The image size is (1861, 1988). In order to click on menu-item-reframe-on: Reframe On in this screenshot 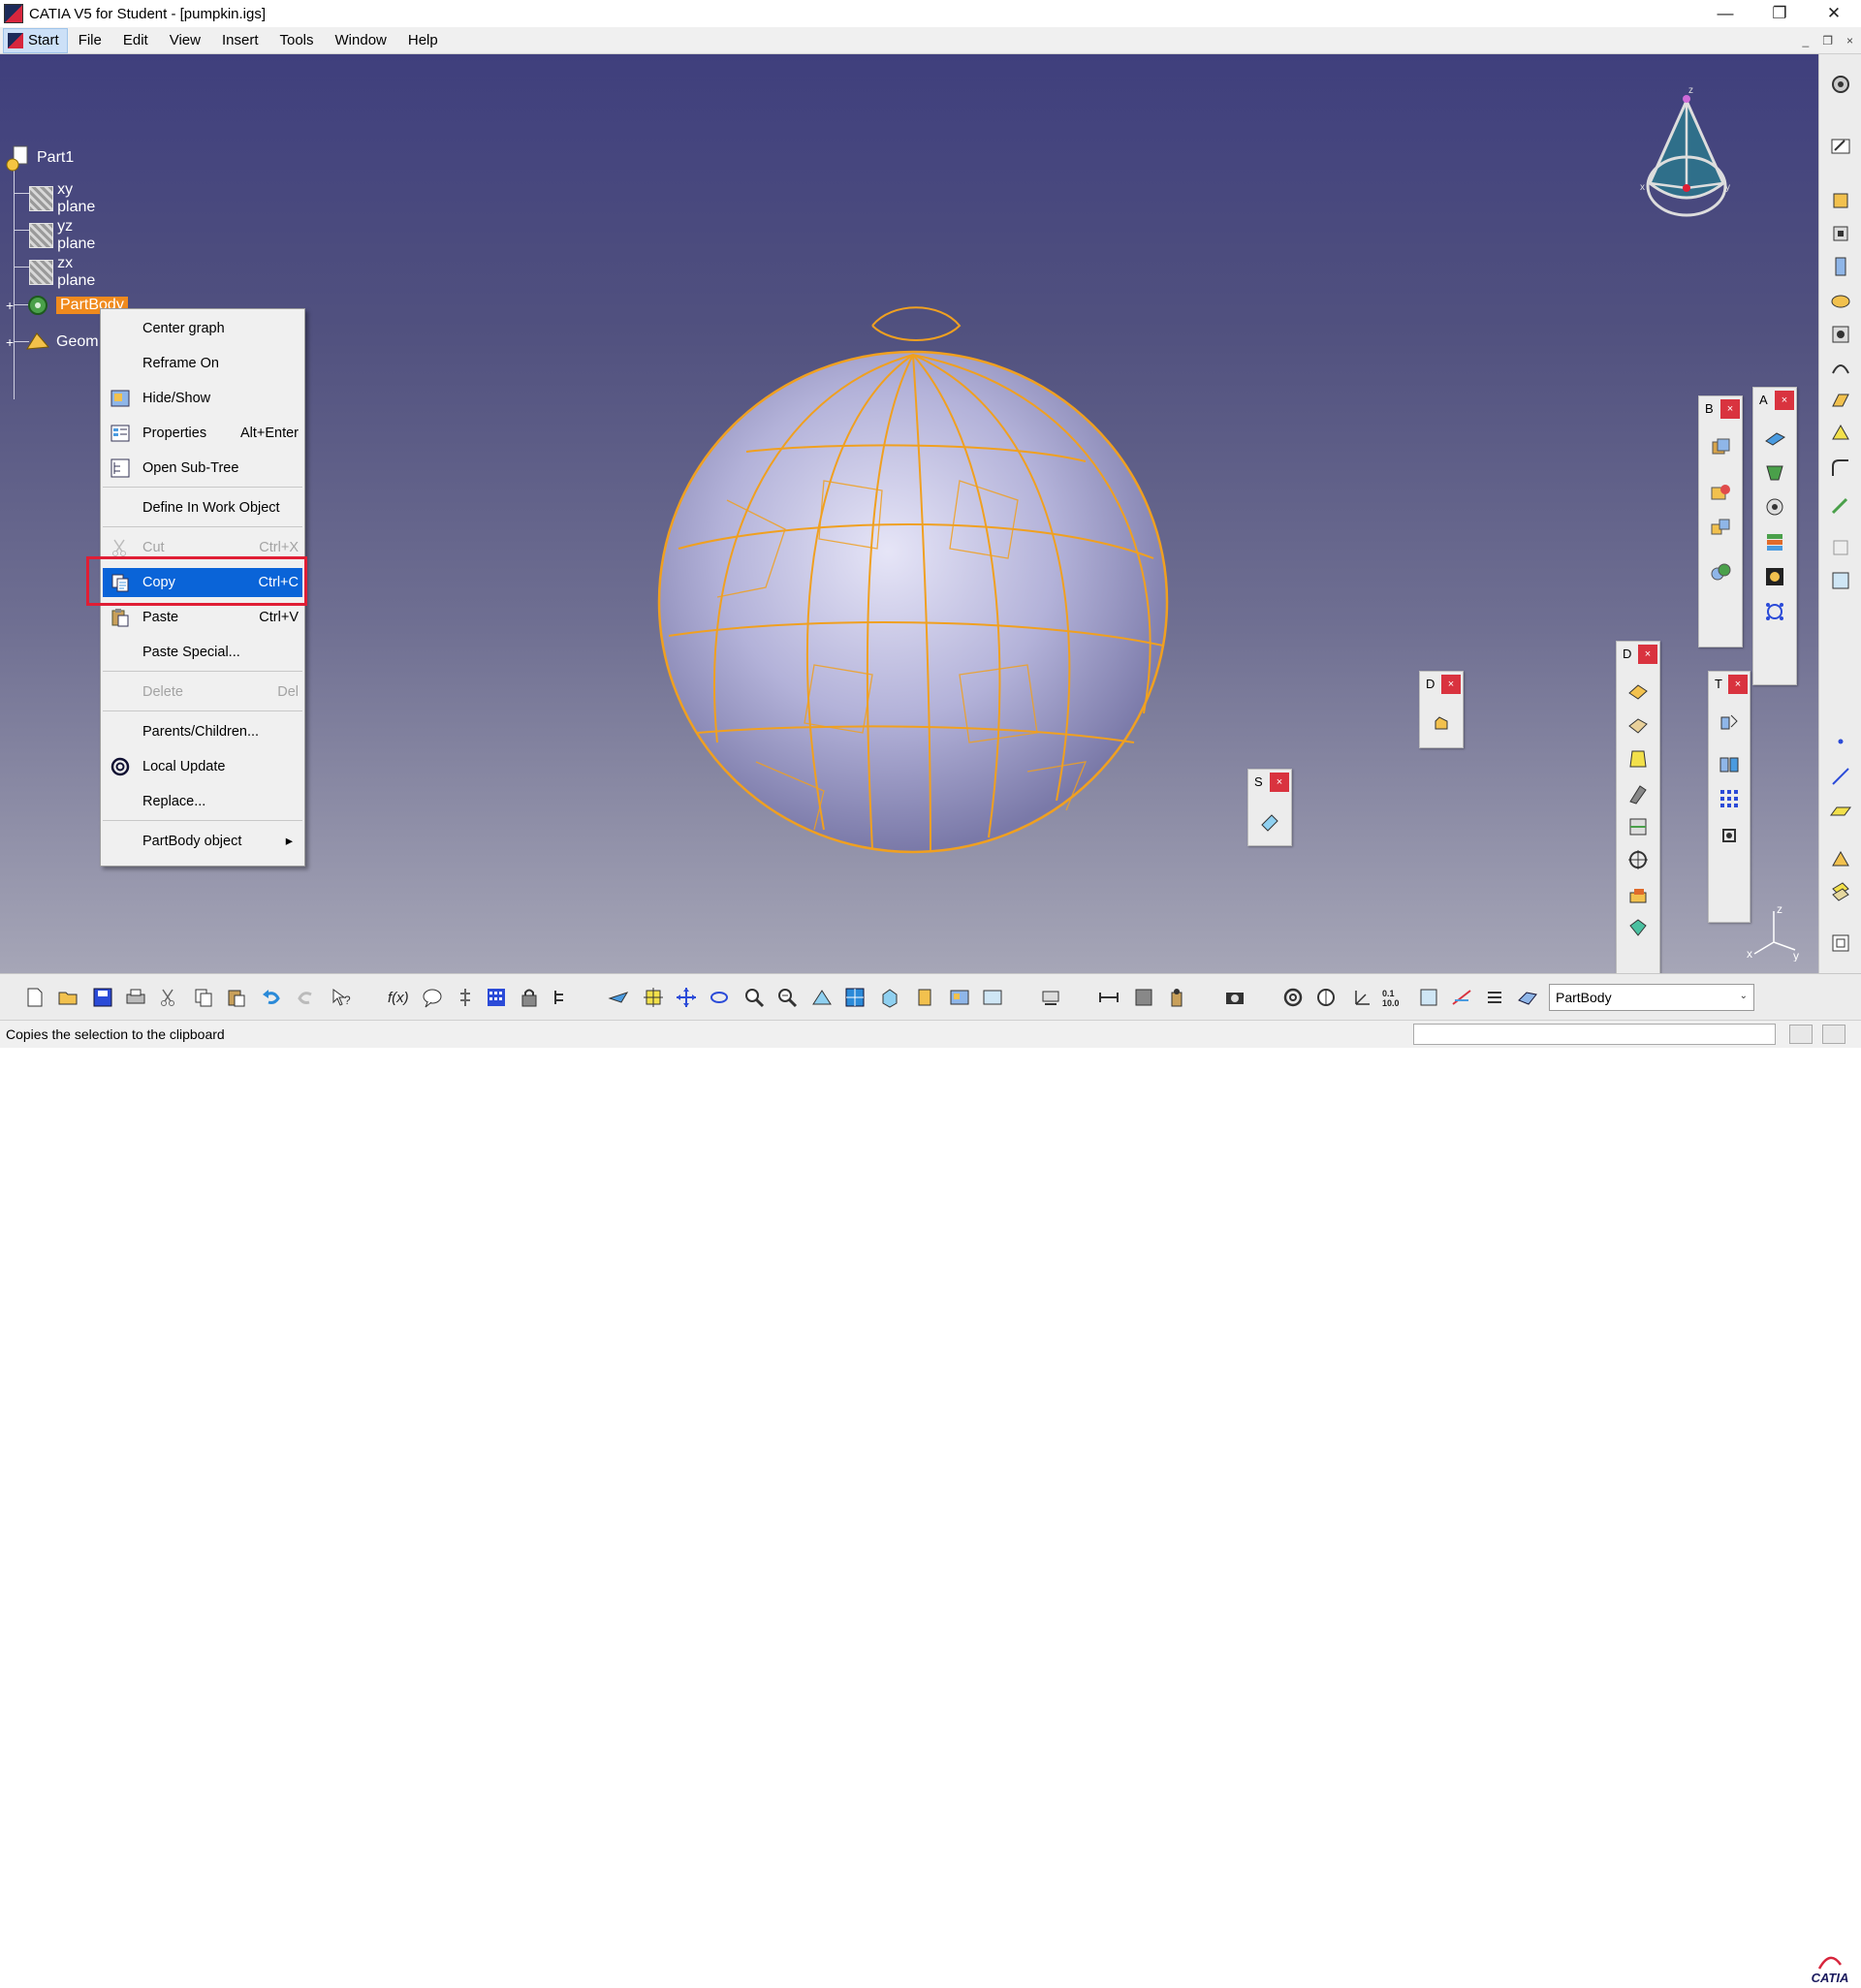, I will do `click(202, 363)`.